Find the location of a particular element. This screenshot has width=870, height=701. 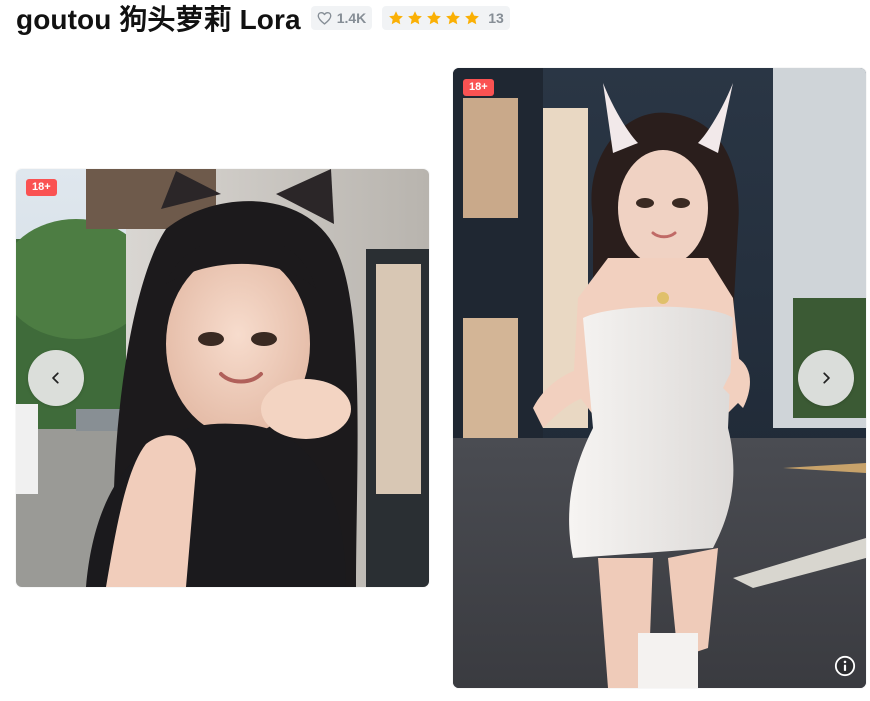

chevron-left-icon is located at coordinates (55, 378).